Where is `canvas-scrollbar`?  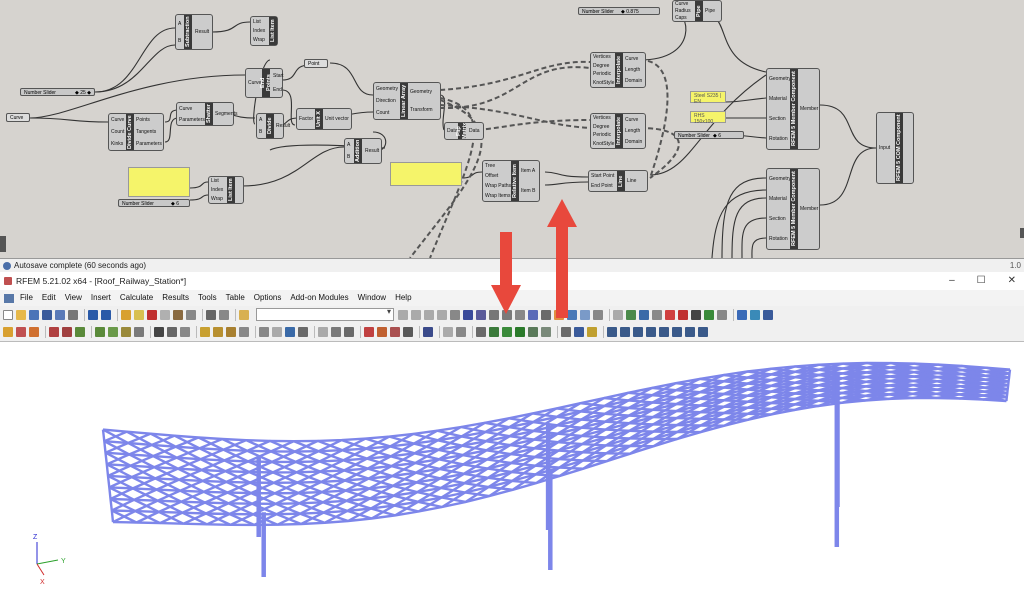
canvas-scrollbar is located at coordinates (3, 244).